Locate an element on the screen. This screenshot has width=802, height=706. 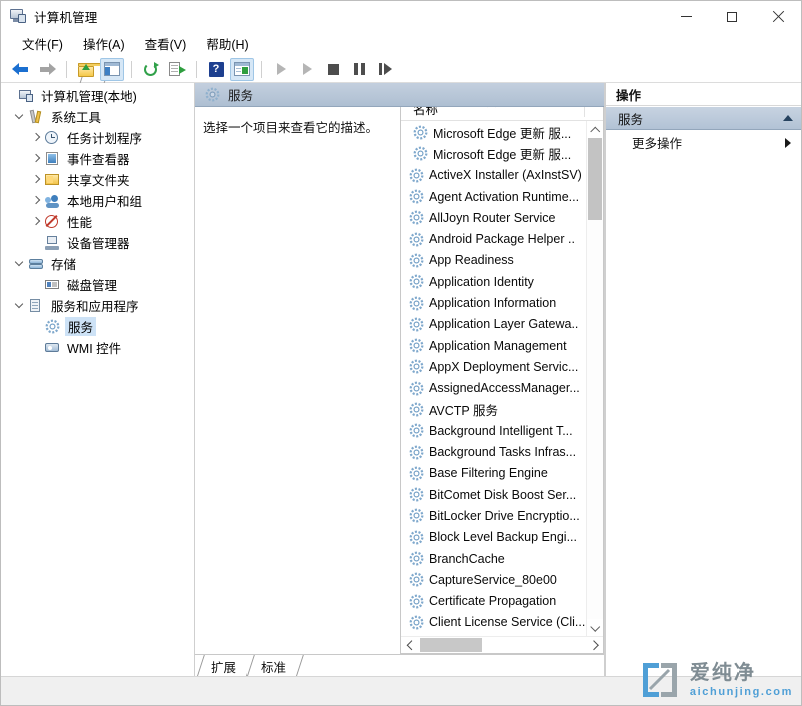
tree-node-task-scheduler: 任务计划程序 is located at coordinates (97, 137).